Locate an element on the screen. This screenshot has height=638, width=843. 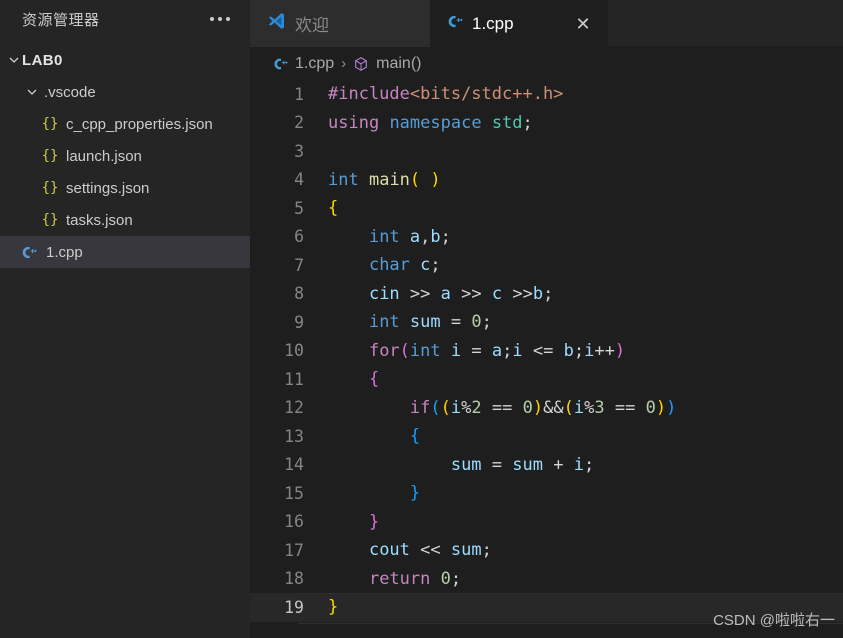
explorer-header: 资源管理器 is located at coordinates (125, 19).